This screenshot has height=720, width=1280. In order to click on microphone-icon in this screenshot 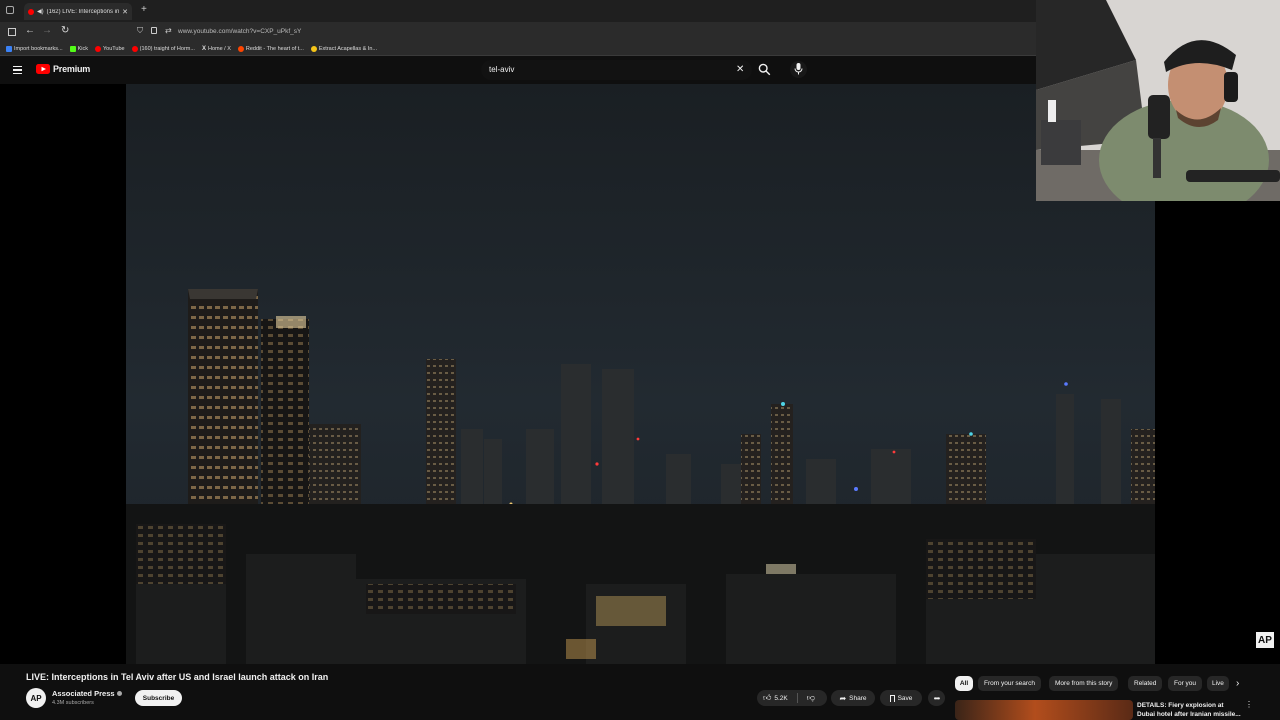, I will do `click(798, 69)`.